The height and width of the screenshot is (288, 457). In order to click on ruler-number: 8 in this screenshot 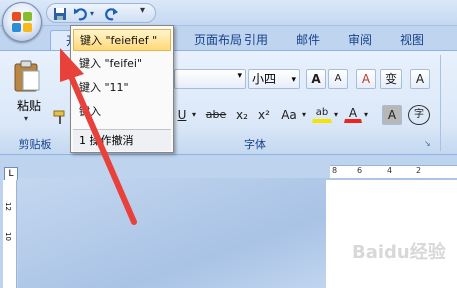, I will do `click(335, 170)`.